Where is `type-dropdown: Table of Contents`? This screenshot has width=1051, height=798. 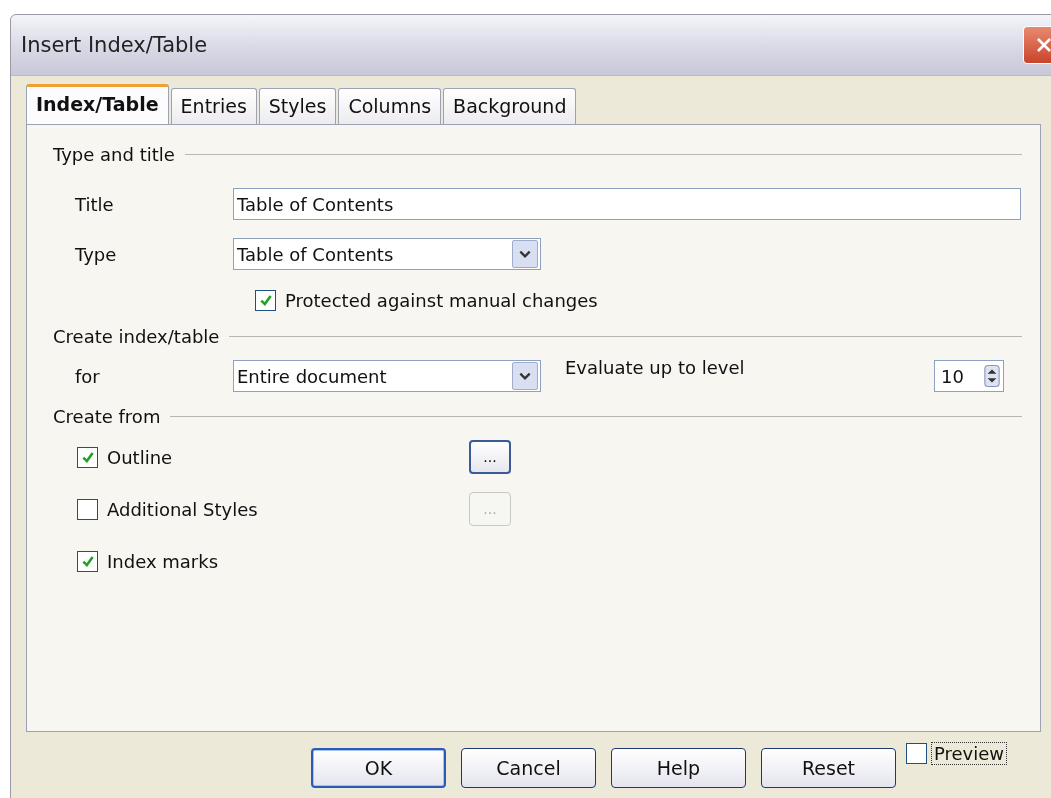
type-dropdown: Table of Contents is located at coordinates (387, 254).